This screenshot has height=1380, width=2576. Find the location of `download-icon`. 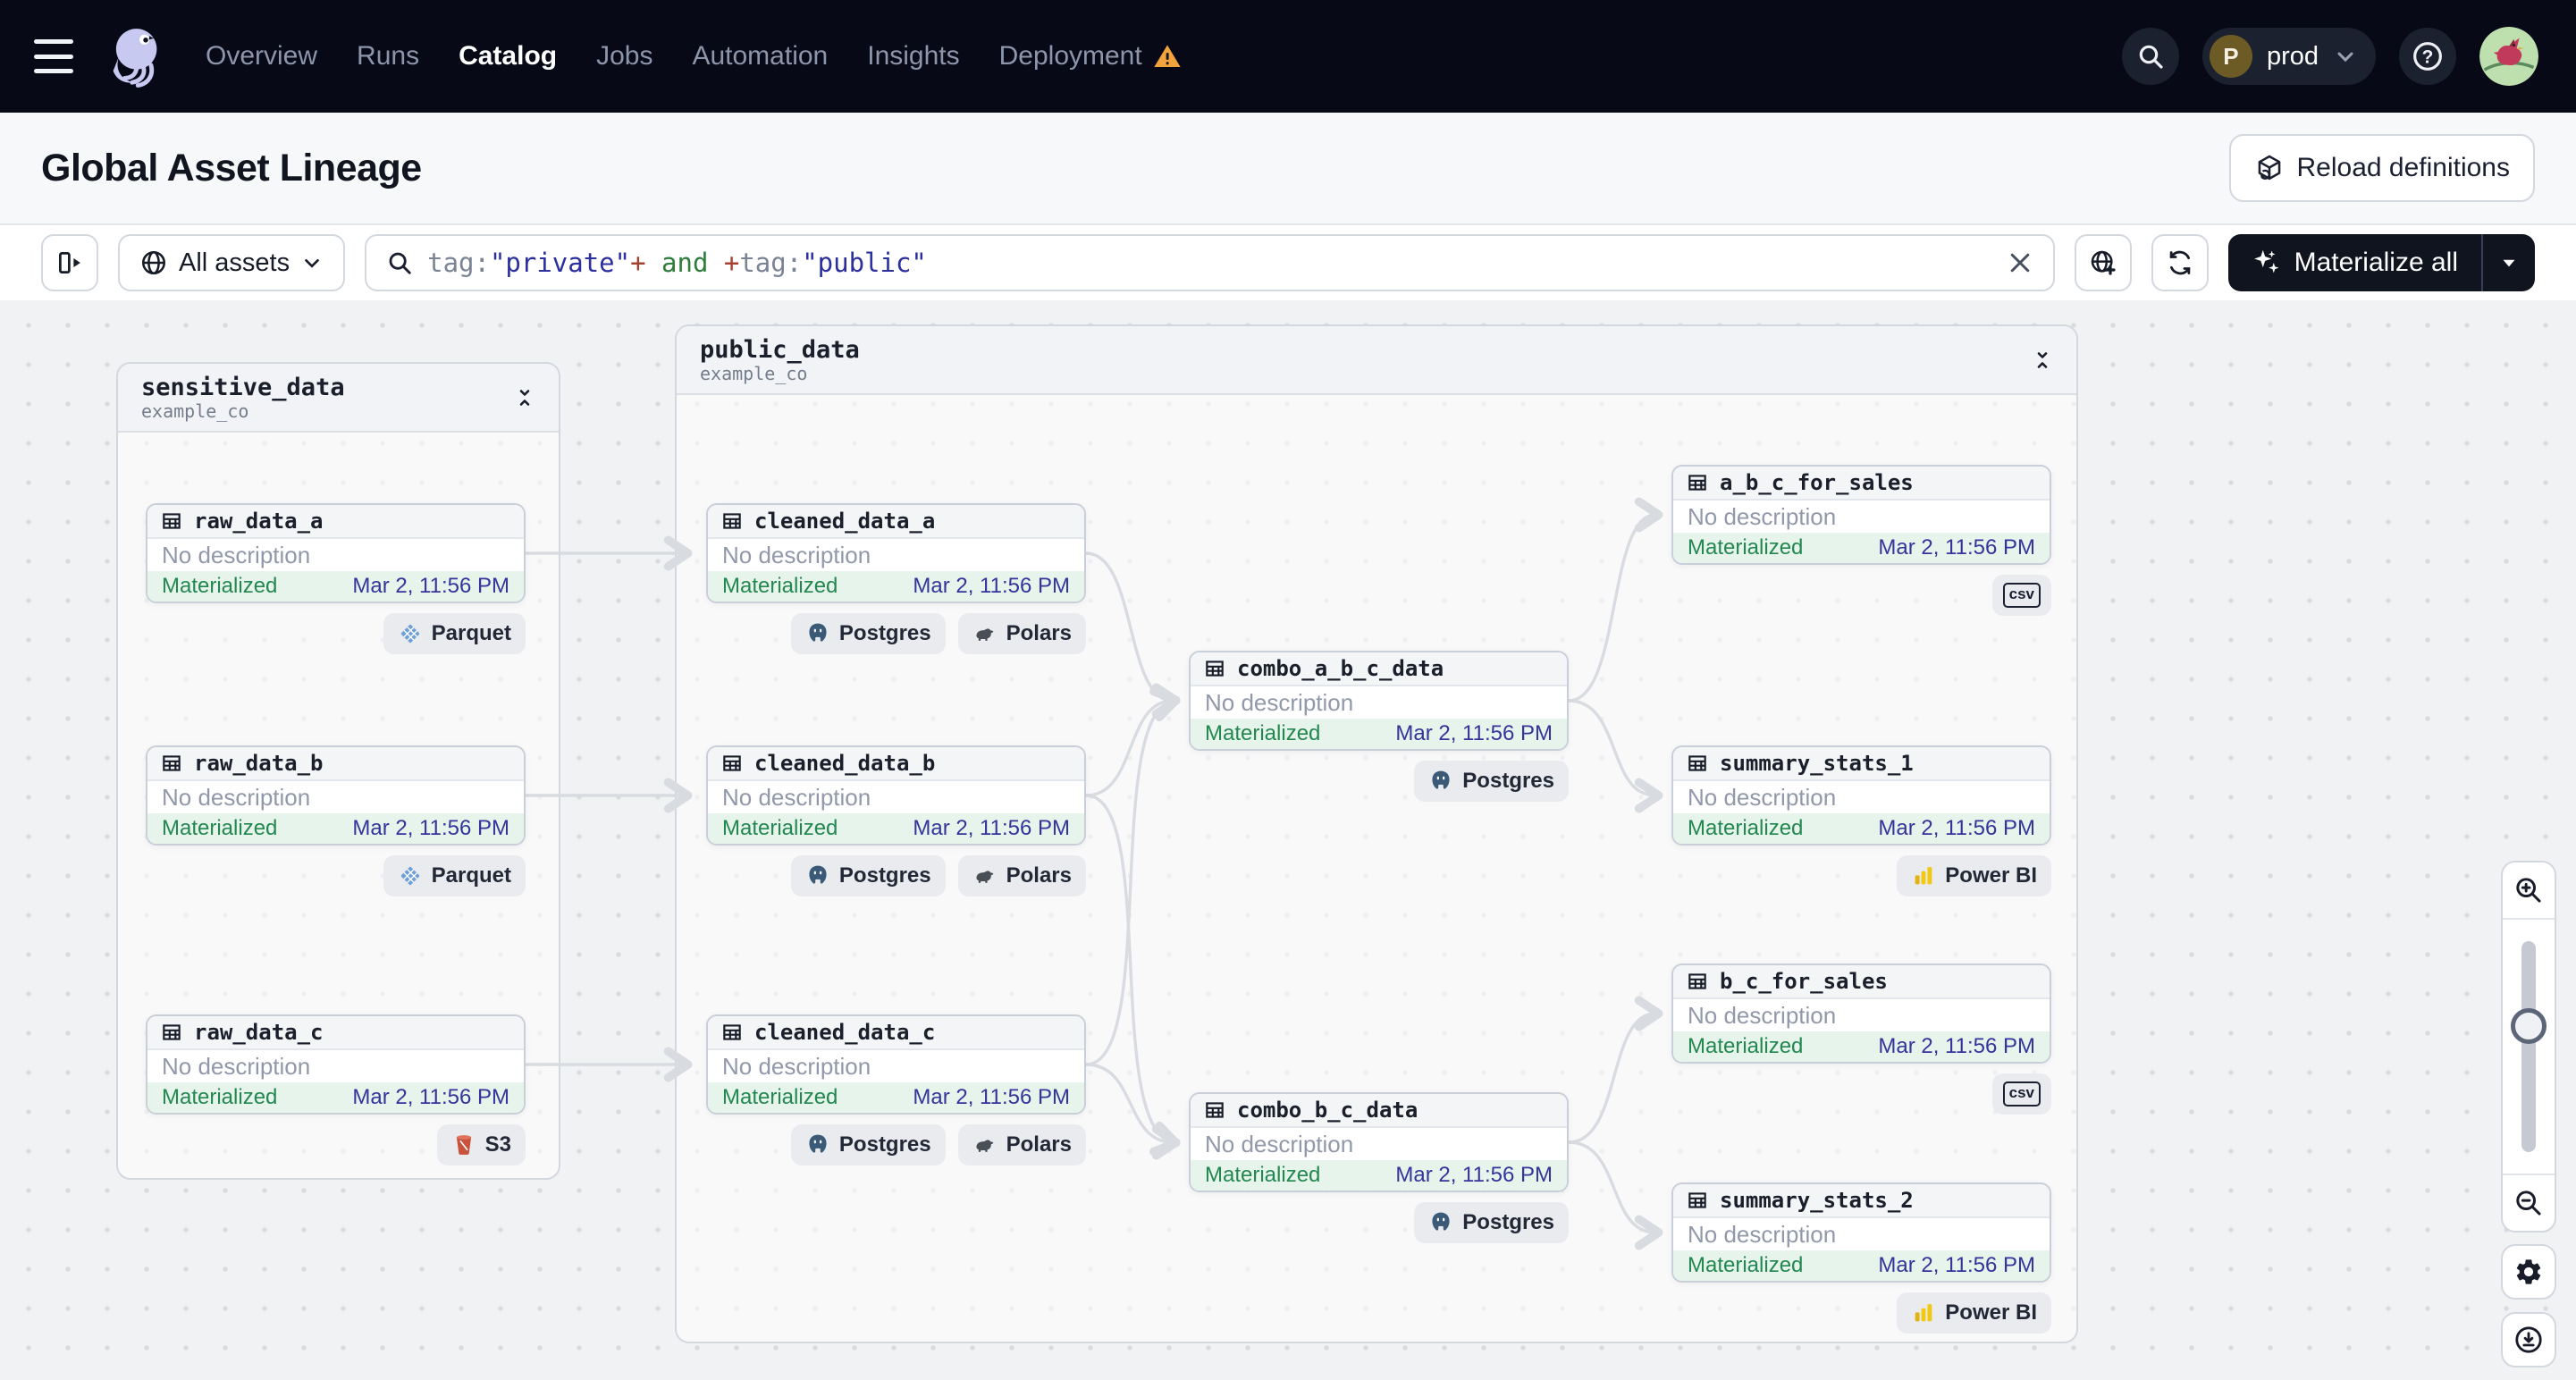

download-icon is located at coordinates (2529, 1339).